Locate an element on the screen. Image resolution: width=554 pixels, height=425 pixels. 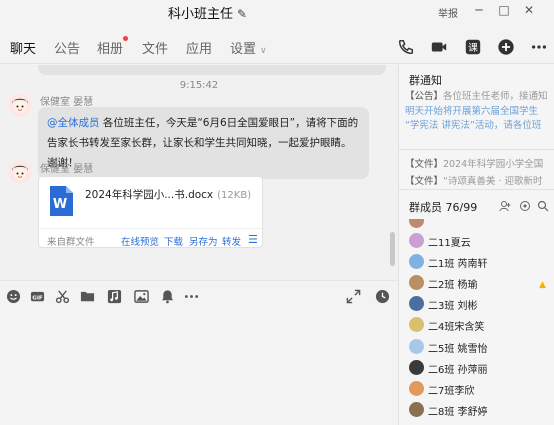
notice-file: 【文件】2024年科学园小学全国 is located at coordinates (477, 163).